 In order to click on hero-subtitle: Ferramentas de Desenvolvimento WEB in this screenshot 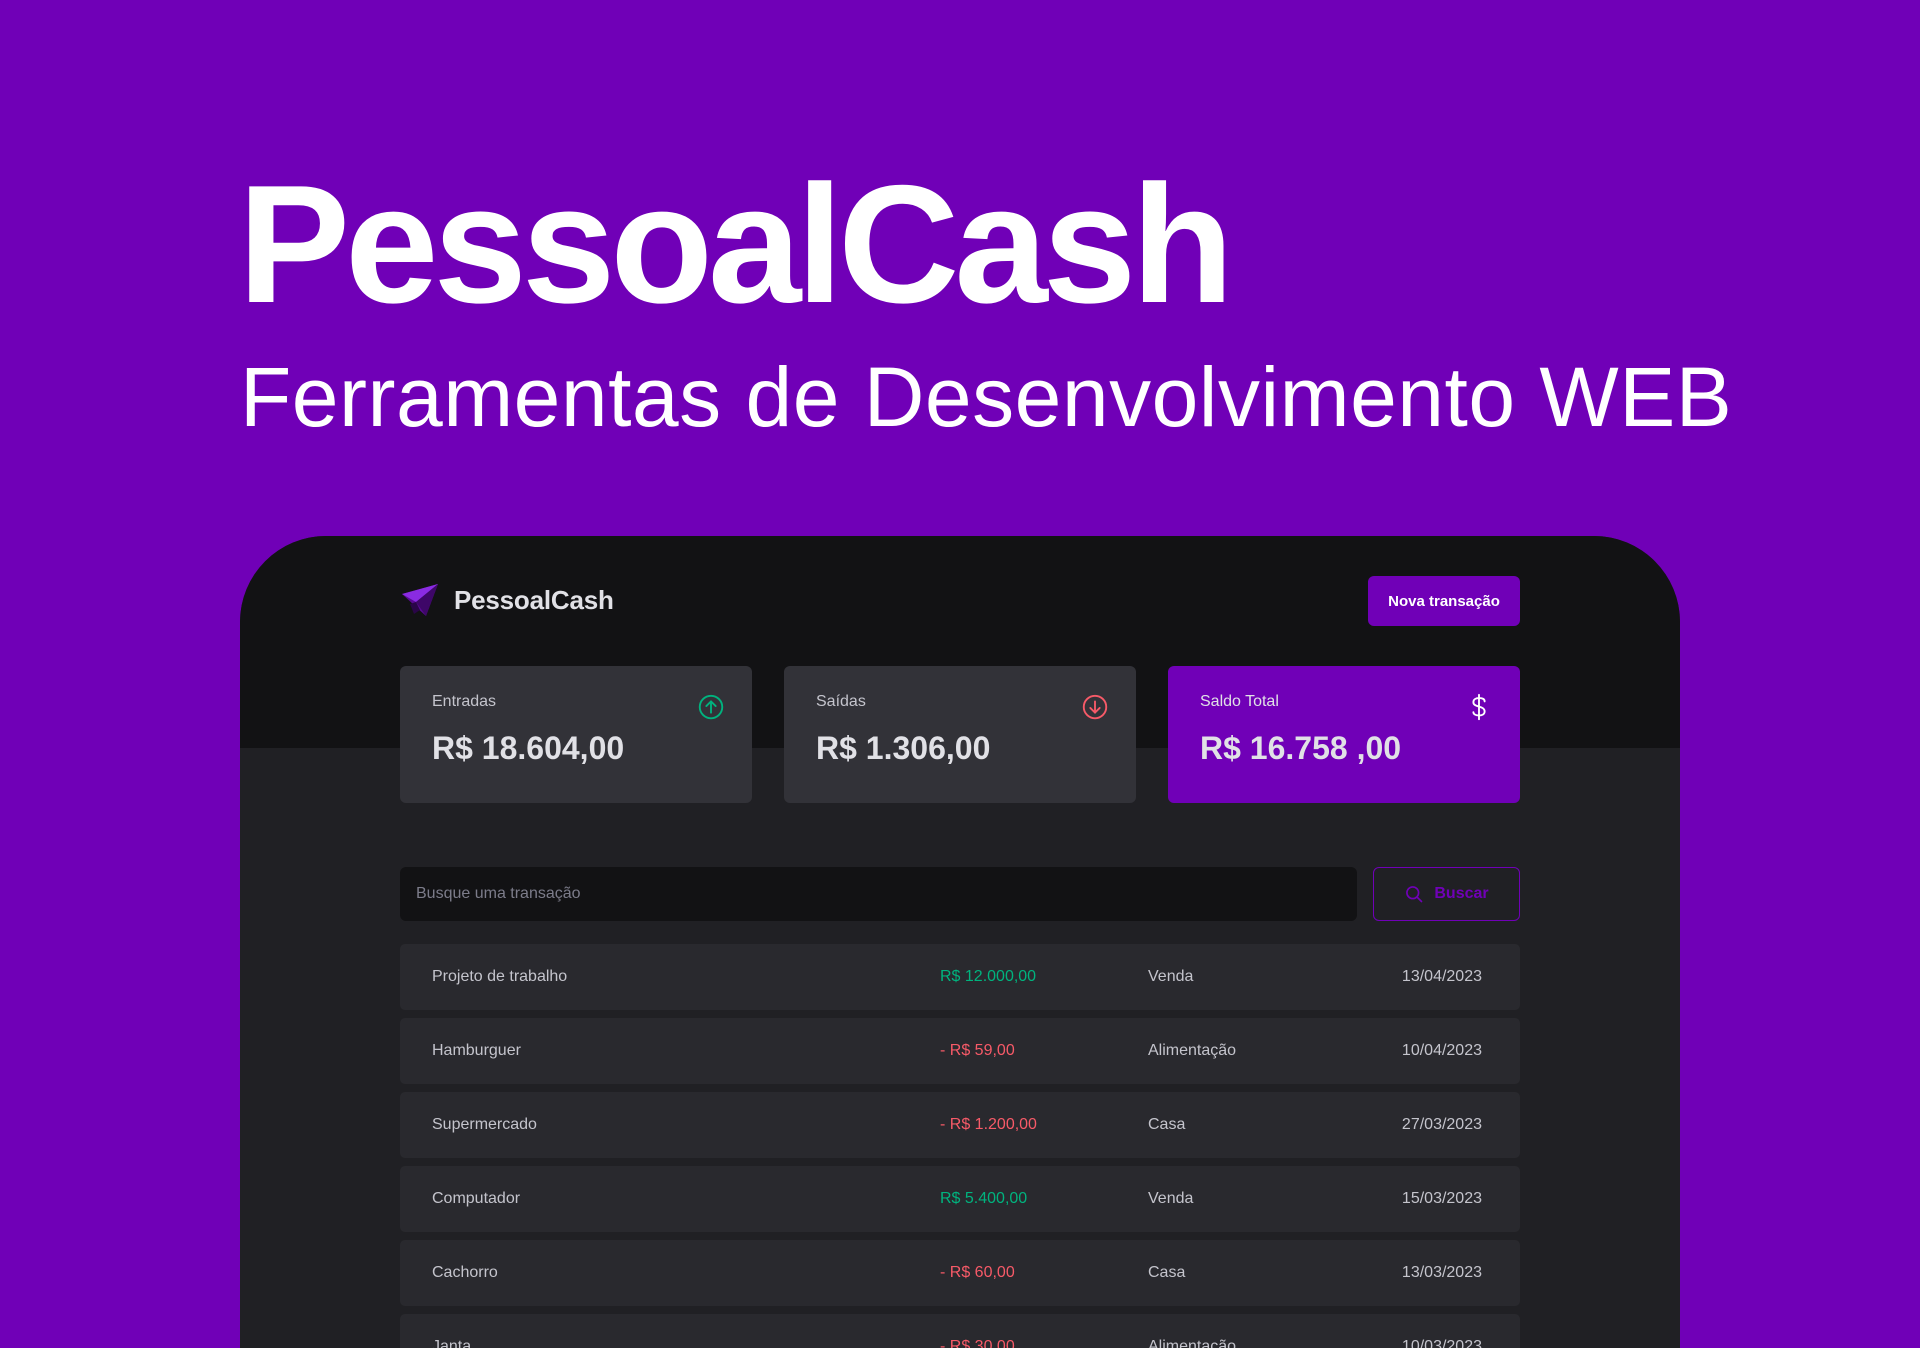, I will do `click(986, 397)`.